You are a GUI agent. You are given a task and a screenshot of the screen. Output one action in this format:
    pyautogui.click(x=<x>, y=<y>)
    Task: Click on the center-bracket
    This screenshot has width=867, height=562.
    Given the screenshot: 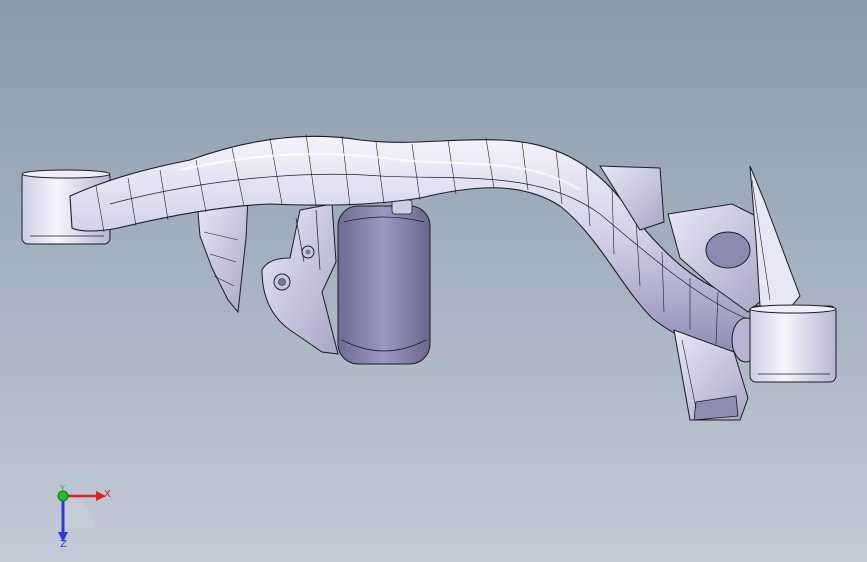 What is the action you would take?
    pyautogui.click(x=300, y=279)
    